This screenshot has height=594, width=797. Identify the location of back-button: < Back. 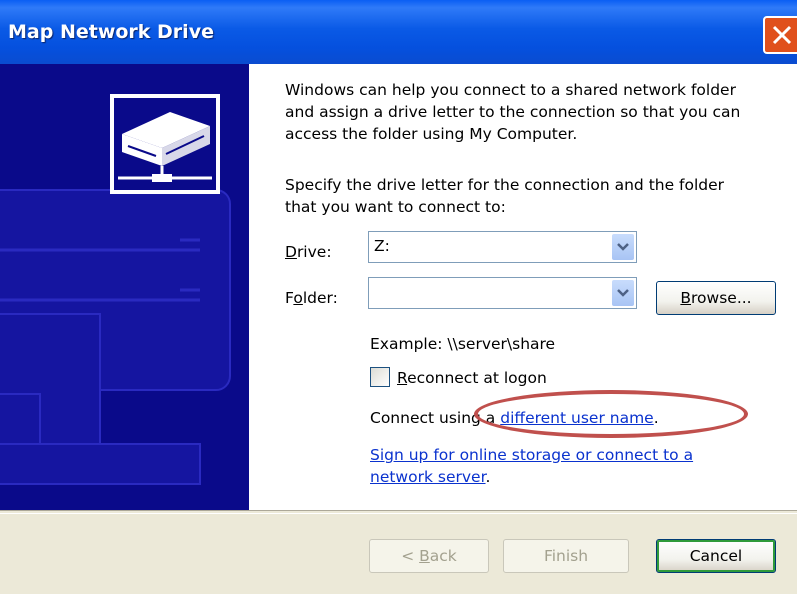
(429, 556).